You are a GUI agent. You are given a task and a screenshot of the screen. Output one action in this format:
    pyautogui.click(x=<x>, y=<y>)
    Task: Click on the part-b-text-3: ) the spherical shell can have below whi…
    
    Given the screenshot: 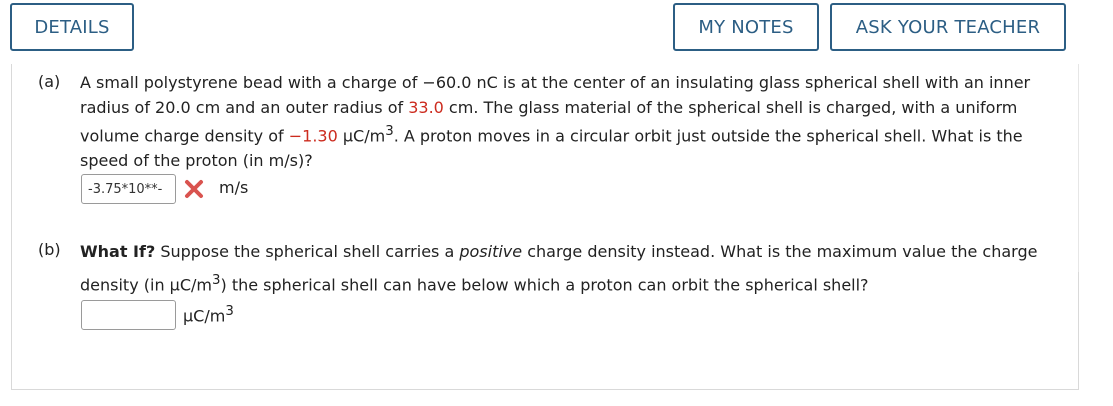 What is the action you would take?
    pyautogui.click(x=544, y=285)
    